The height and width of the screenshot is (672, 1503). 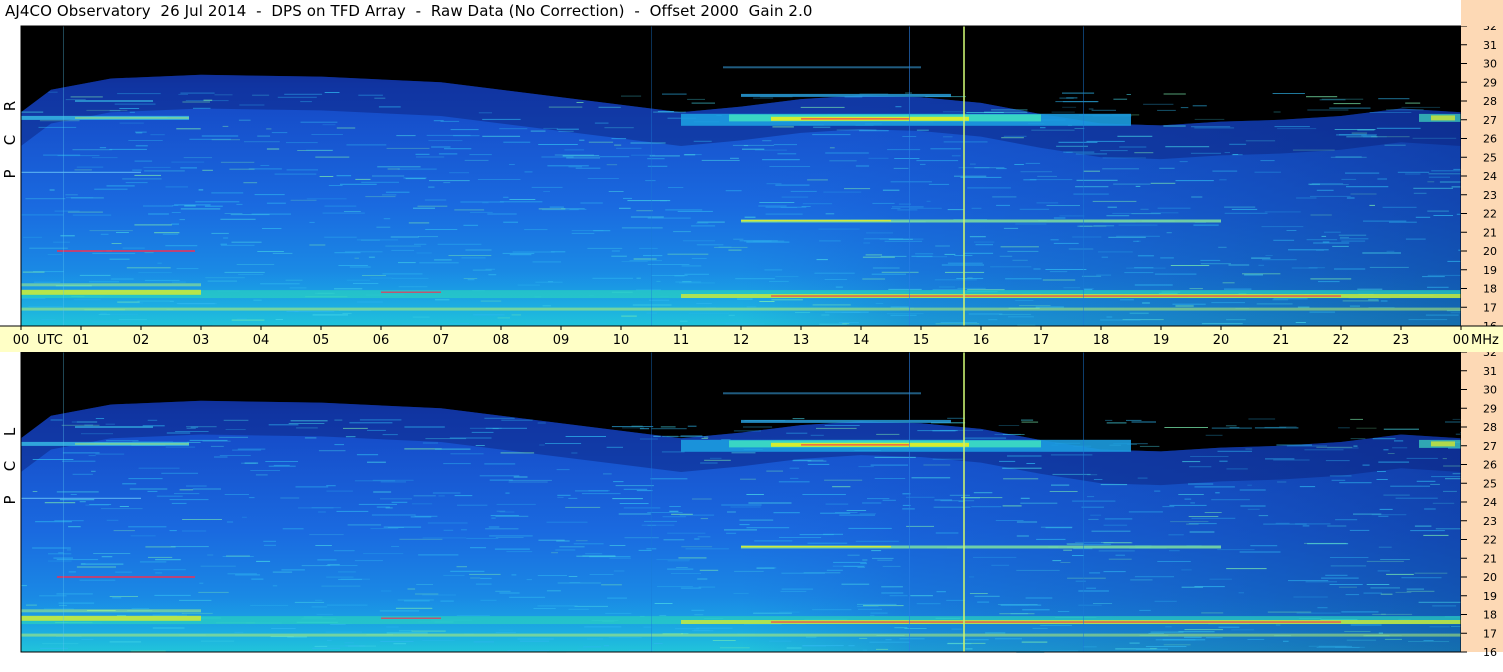 What do you see at coordinates (1490, 371) in the screenshot?
I see `frequency-tick-label: 31` at bounding box center [1490, 371].